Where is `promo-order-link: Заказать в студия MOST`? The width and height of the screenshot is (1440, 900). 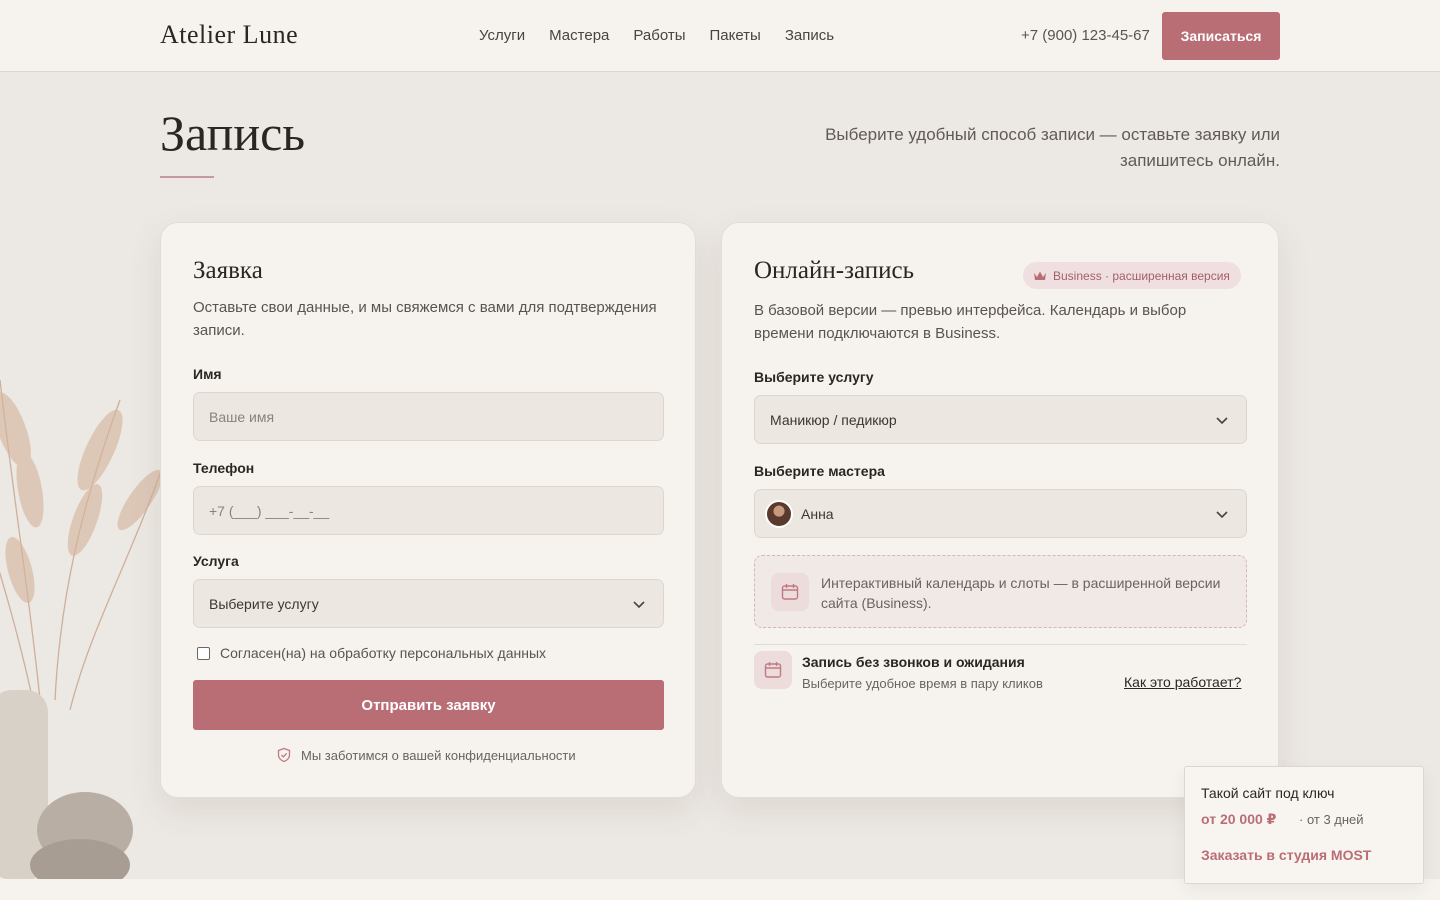
promo-order-link: Заказать в студия MOST is located at coordinates (1286, 855).